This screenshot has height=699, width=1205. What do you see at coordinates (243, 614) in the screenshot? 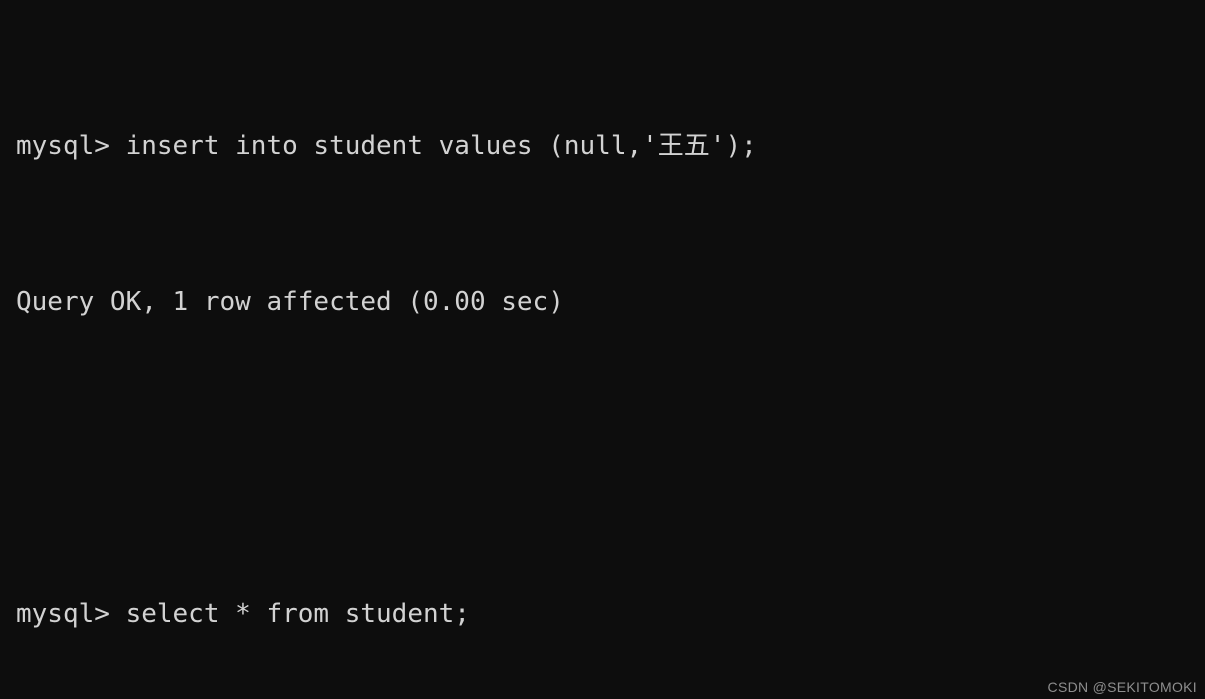
I see `terminal-line-select-command: mysql> select * from student;` at bounding box center [243, 614].